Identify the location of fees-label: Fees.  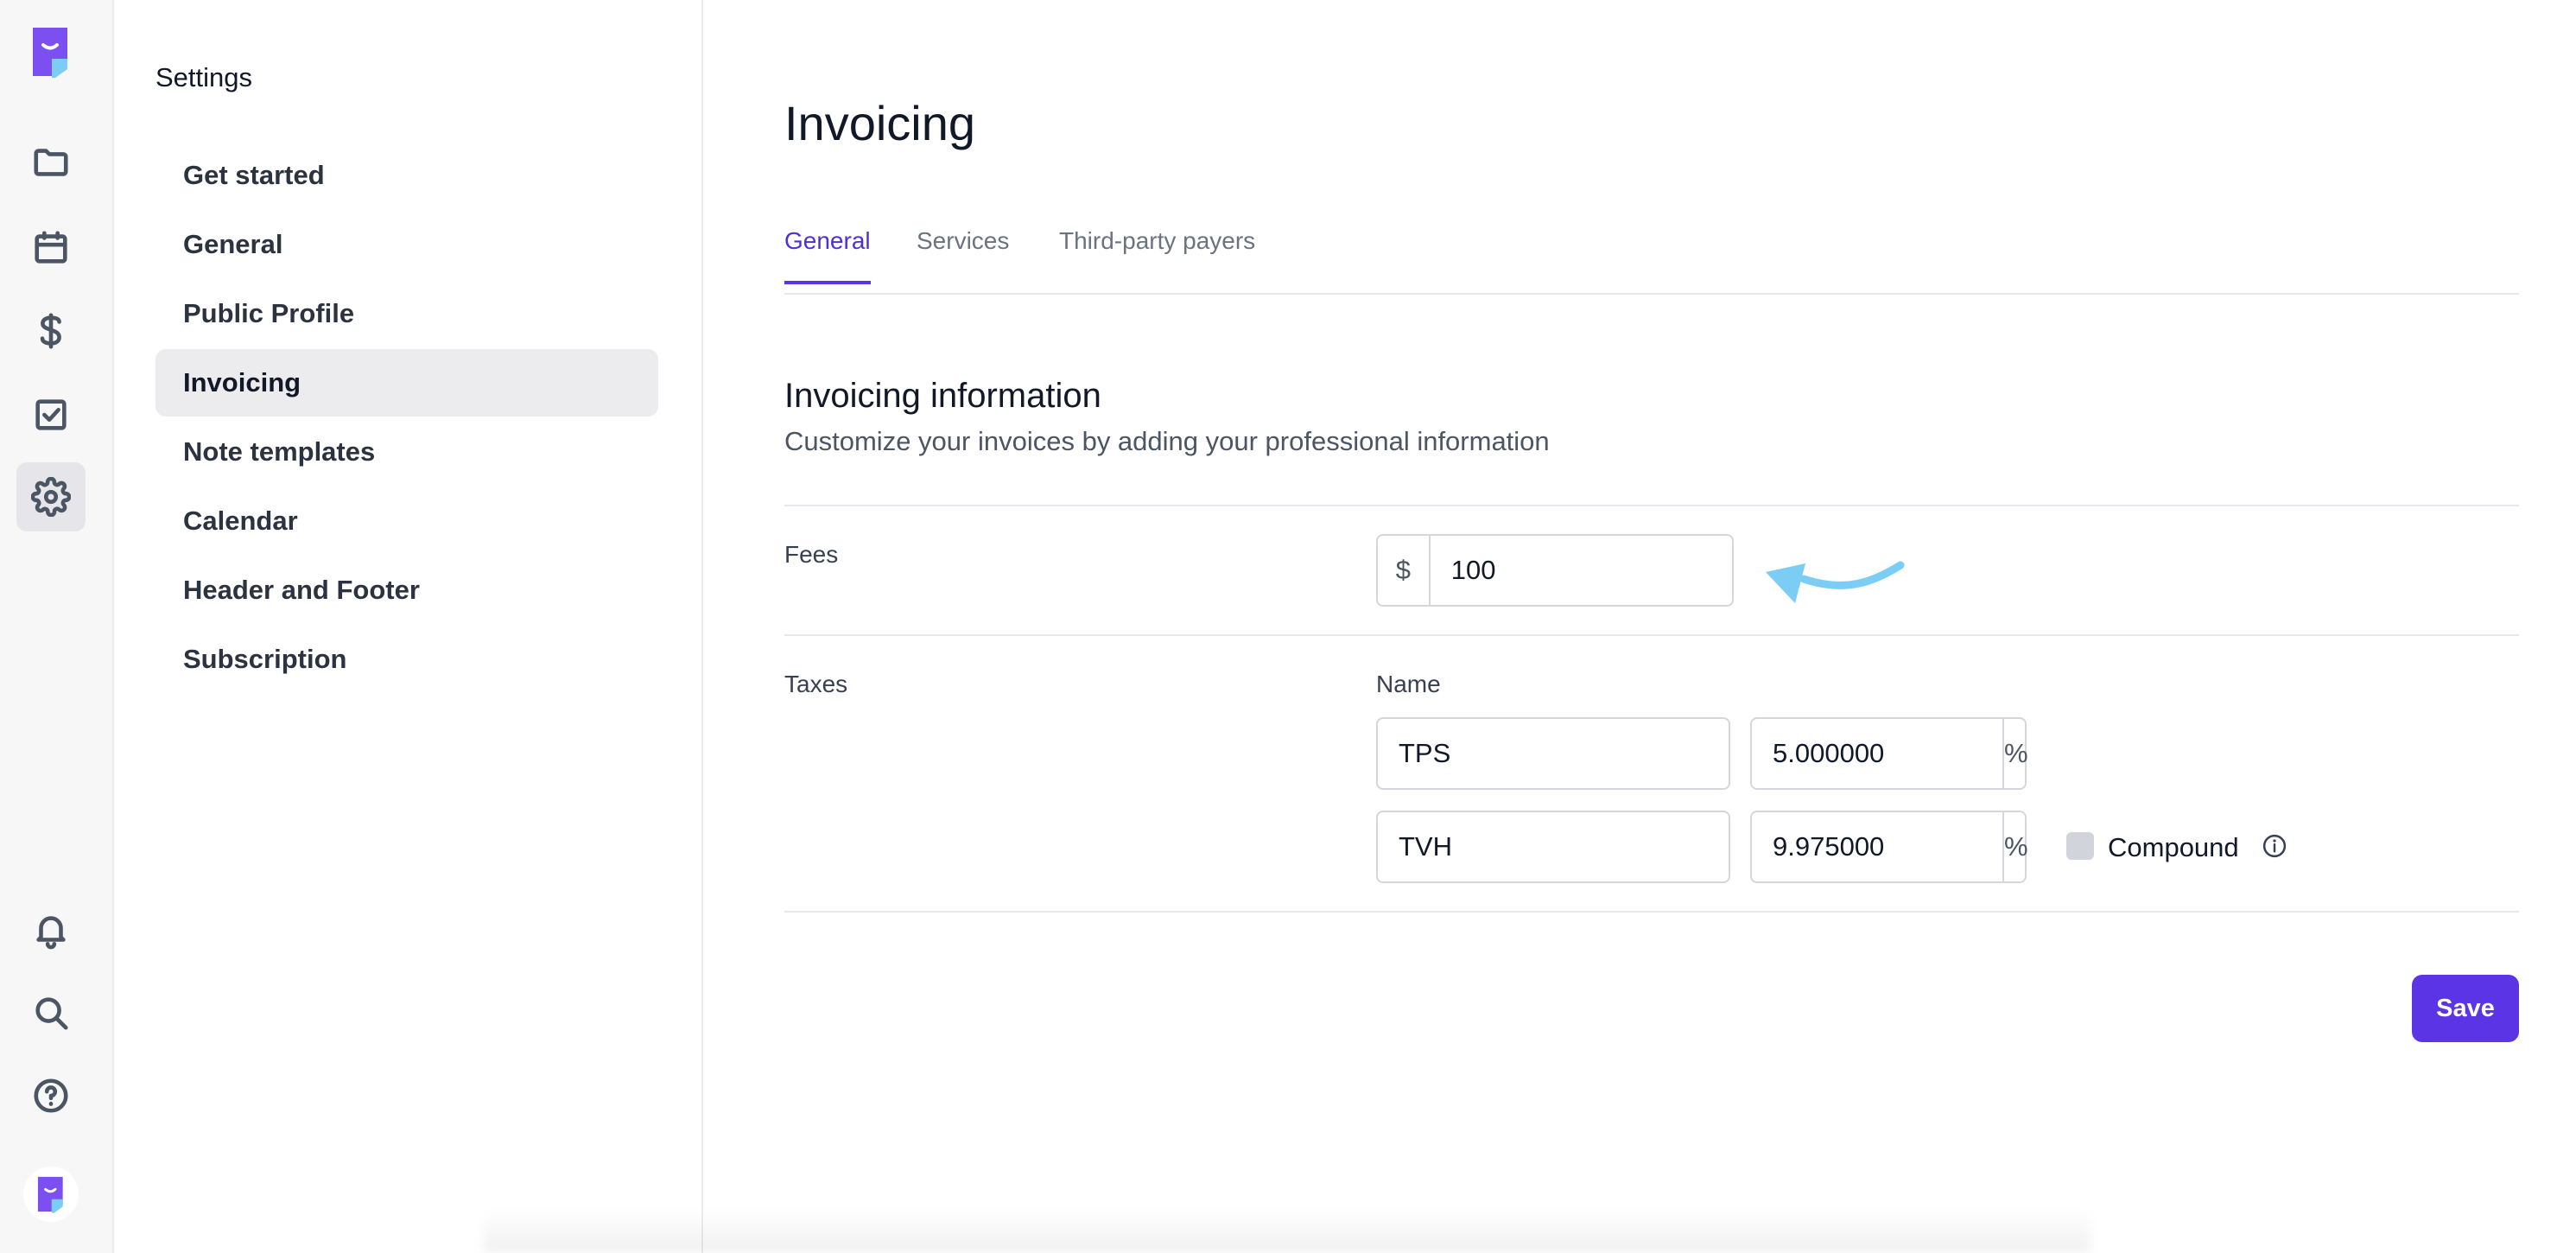
(811, 555).